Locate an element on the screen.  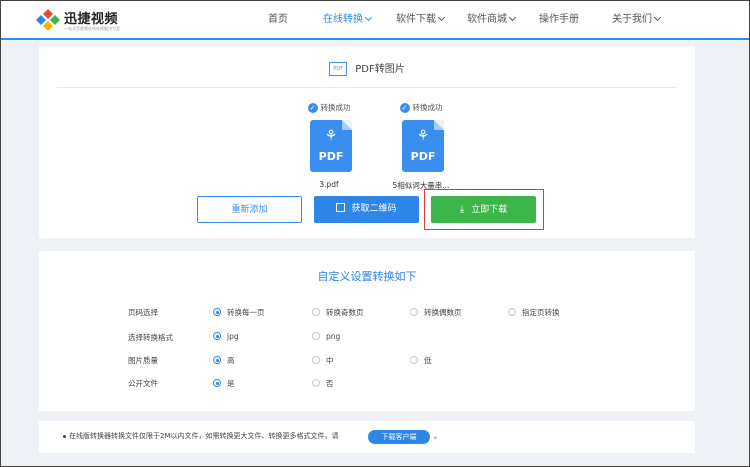
radio-jpg: jpg is located at coordinates (226, 336).